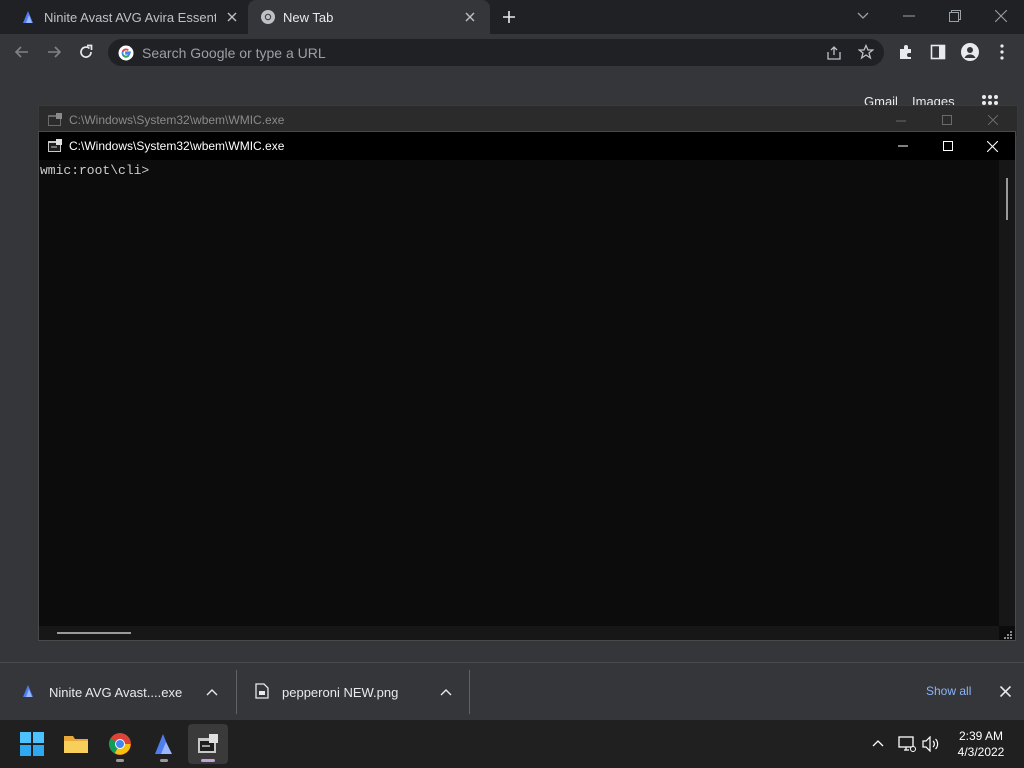 The image size is (1024, 768). I want to click on omnibox, so click(496, 52).